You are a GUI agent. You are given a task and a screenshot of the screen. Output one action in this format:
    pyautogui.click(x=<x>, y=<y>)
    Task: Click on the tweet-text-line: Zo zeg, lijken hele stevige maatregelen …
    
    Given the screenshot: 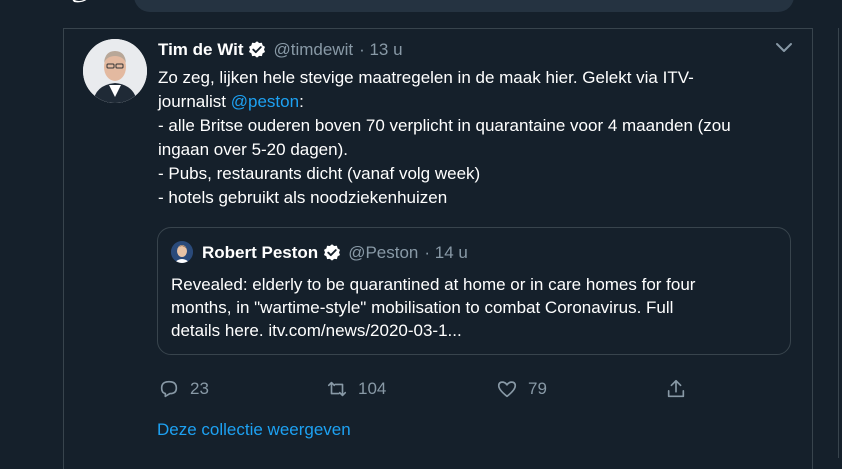 What is the action you would take?
    pyautogui.click(x=426, y=77)
    